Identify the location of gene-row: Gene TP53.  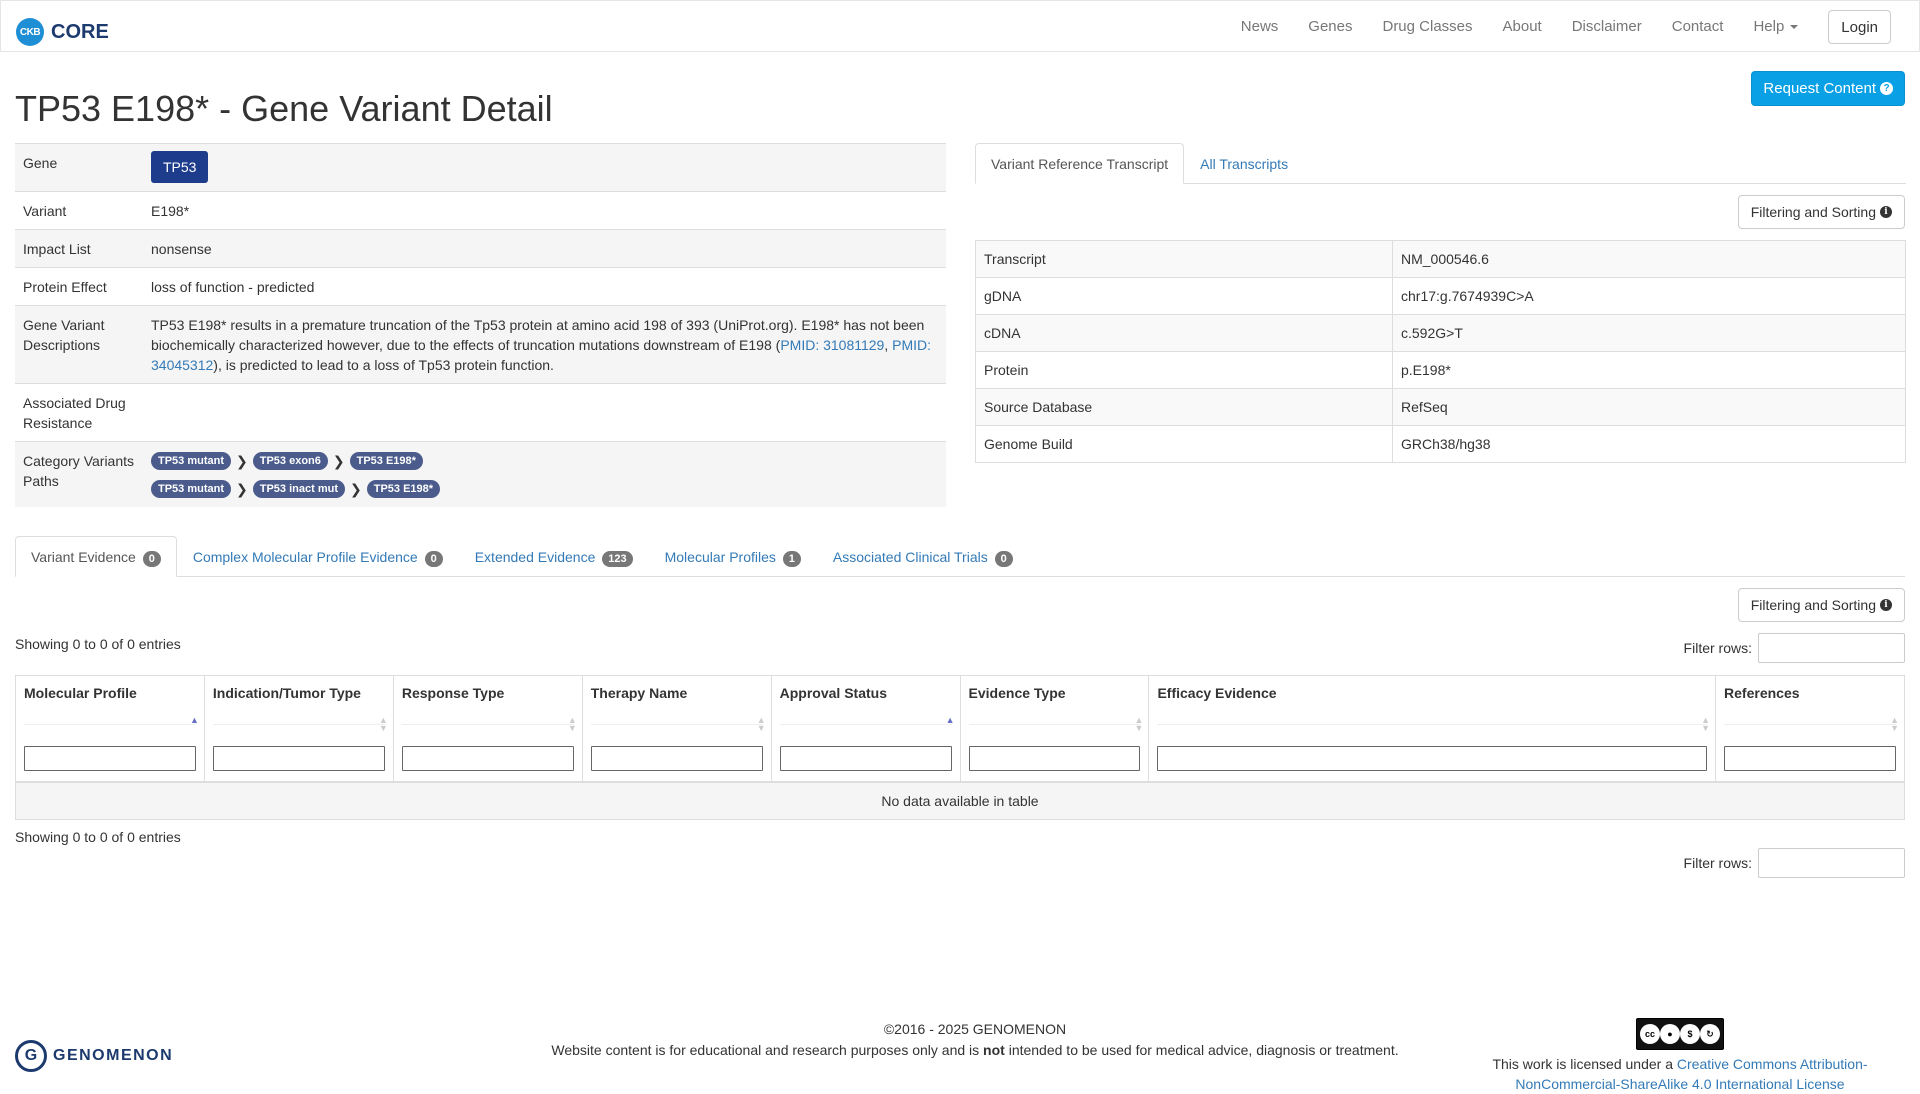
(480, 167).